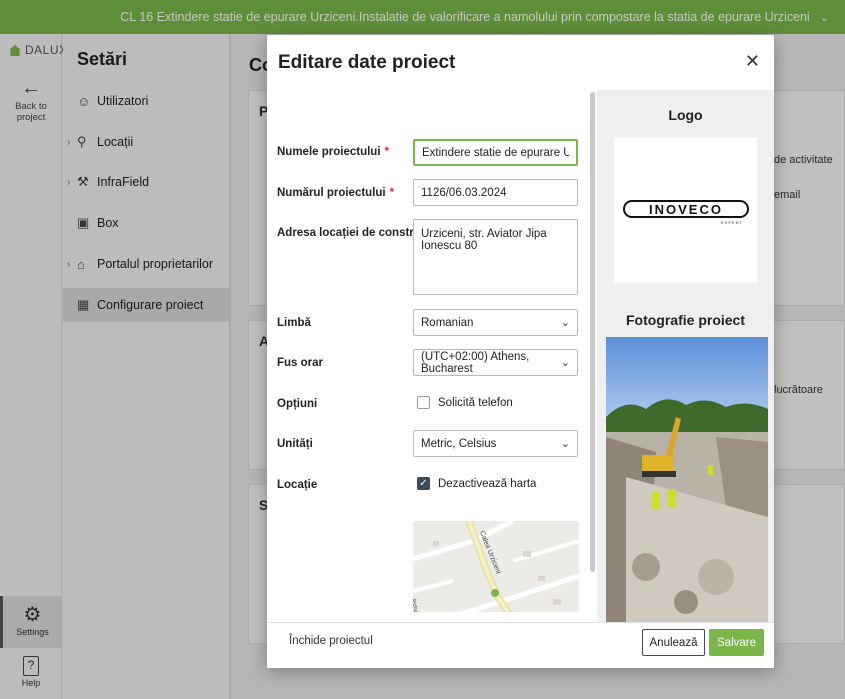 The height and width of the screenshot is (699, 845). What do you see at coordinates (520, 645) in the screenshot?
I see `dialog-footer: Închide proiectul Anulează Salvare` at bounding box center [520, 645].